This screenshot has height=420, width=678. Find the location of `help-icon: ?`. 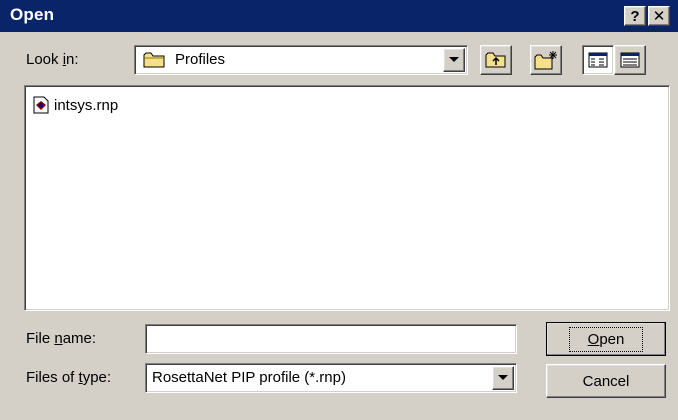

help-icon: ? is located at coordinates (635, 16).